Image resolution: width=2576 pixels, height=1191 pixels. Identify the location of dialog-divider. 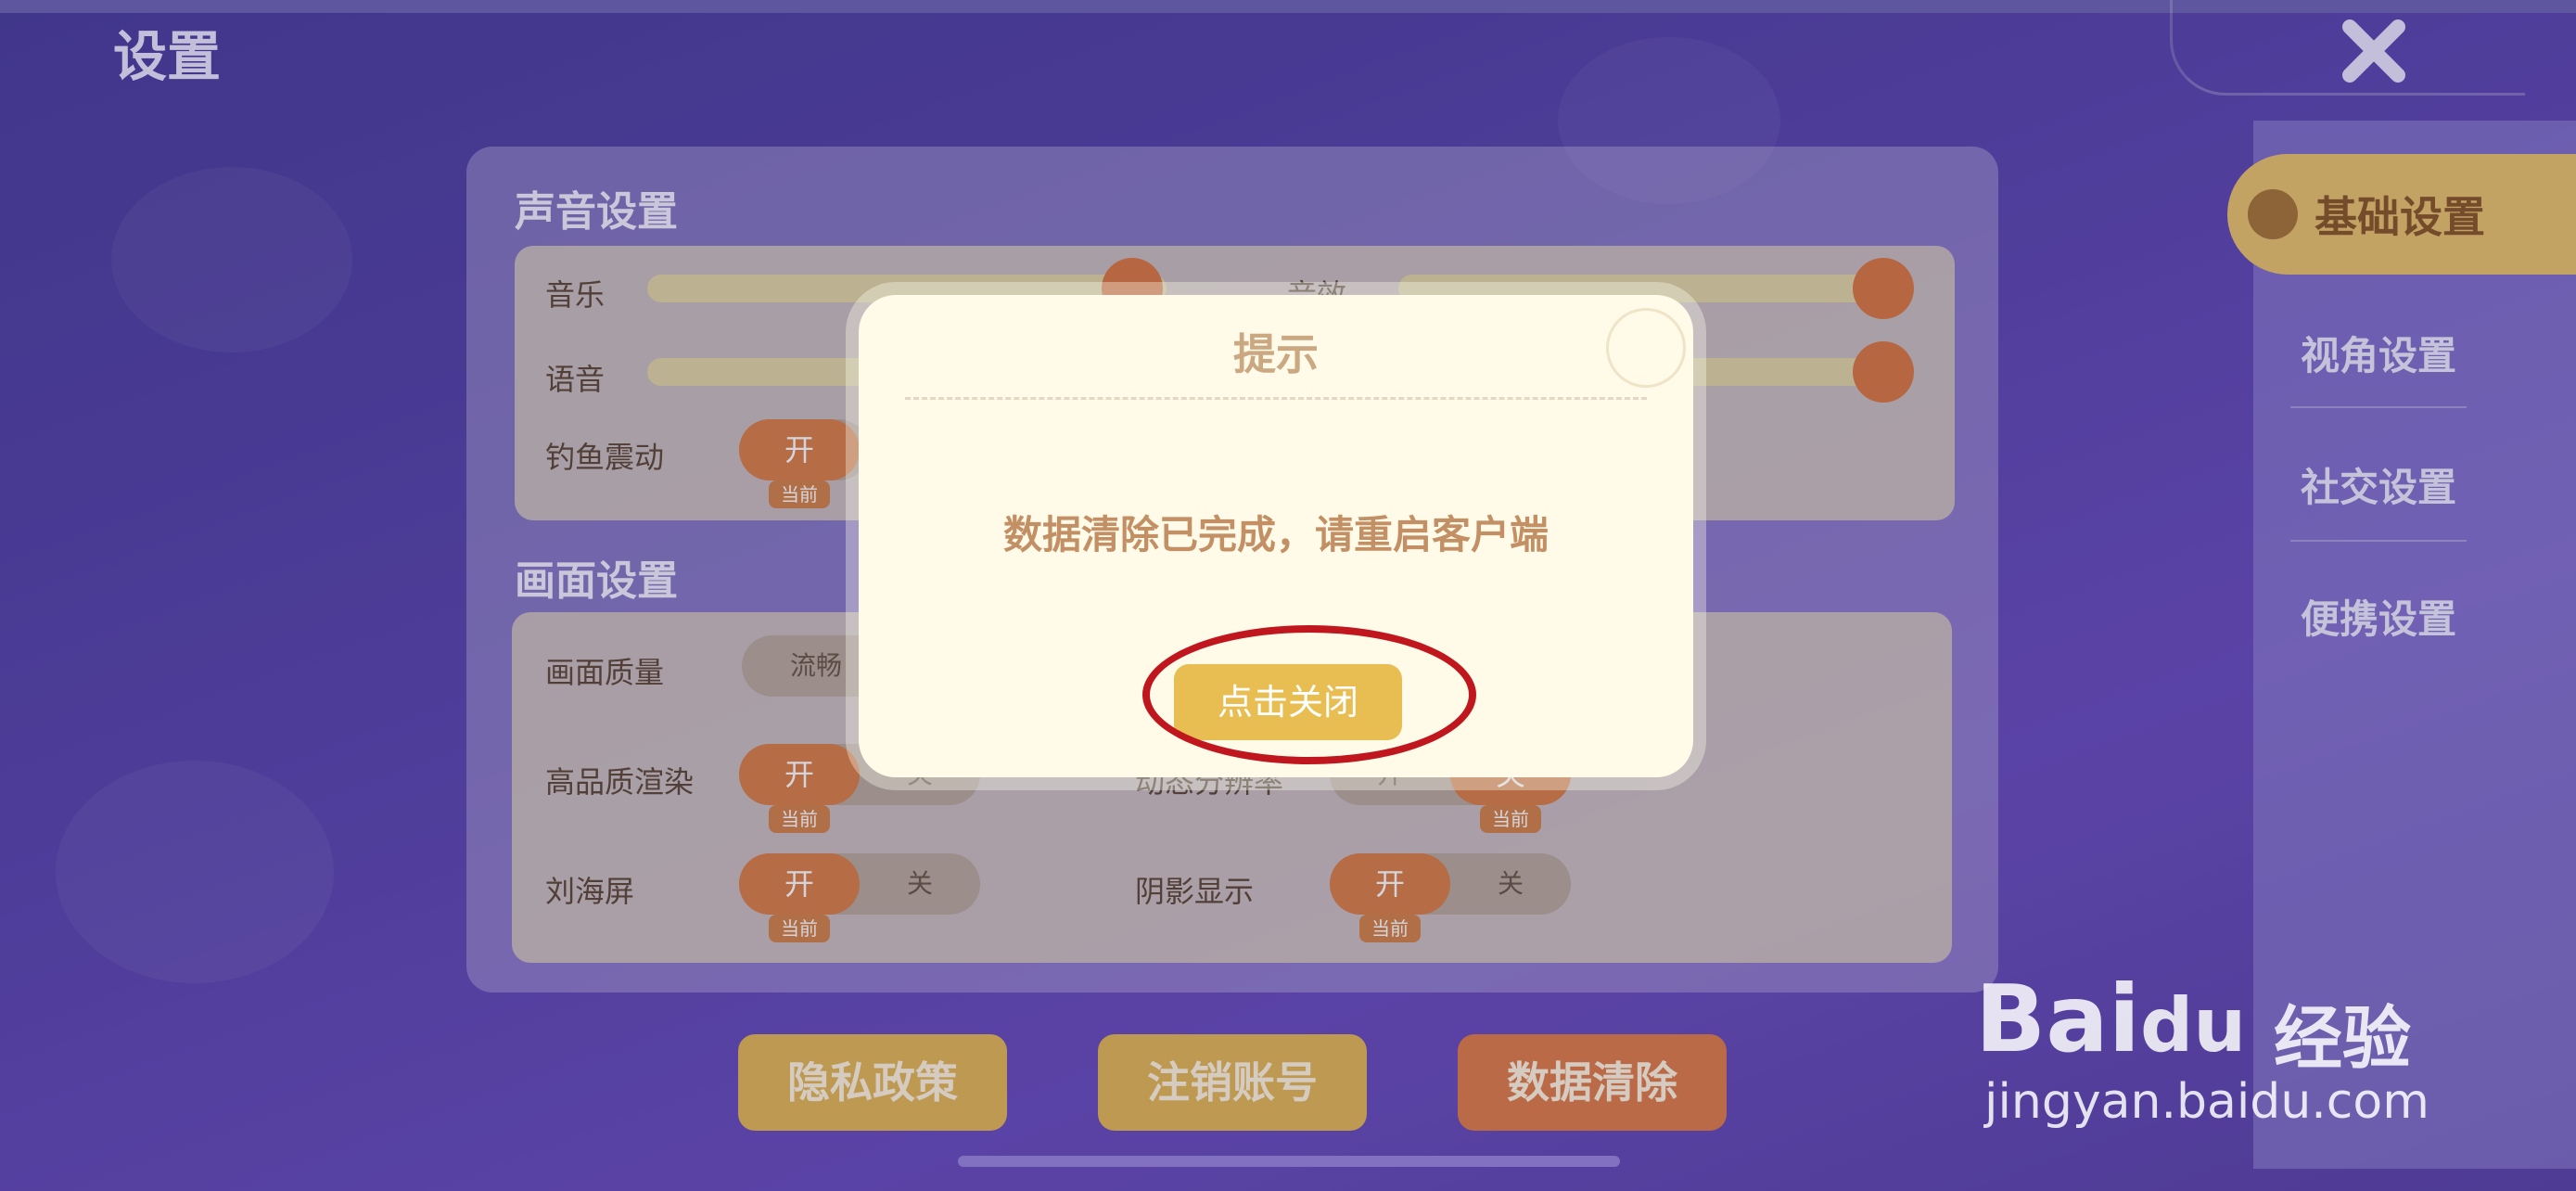
(1276, 399).